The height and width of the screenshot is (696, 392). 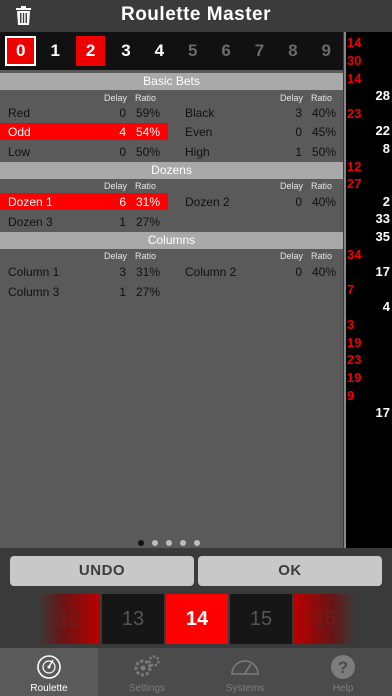 What do you see at coordinates (30, 202) in the screenshot?
I see `dozen-1-label: Dozen 1` at bounding box center [30, 202].